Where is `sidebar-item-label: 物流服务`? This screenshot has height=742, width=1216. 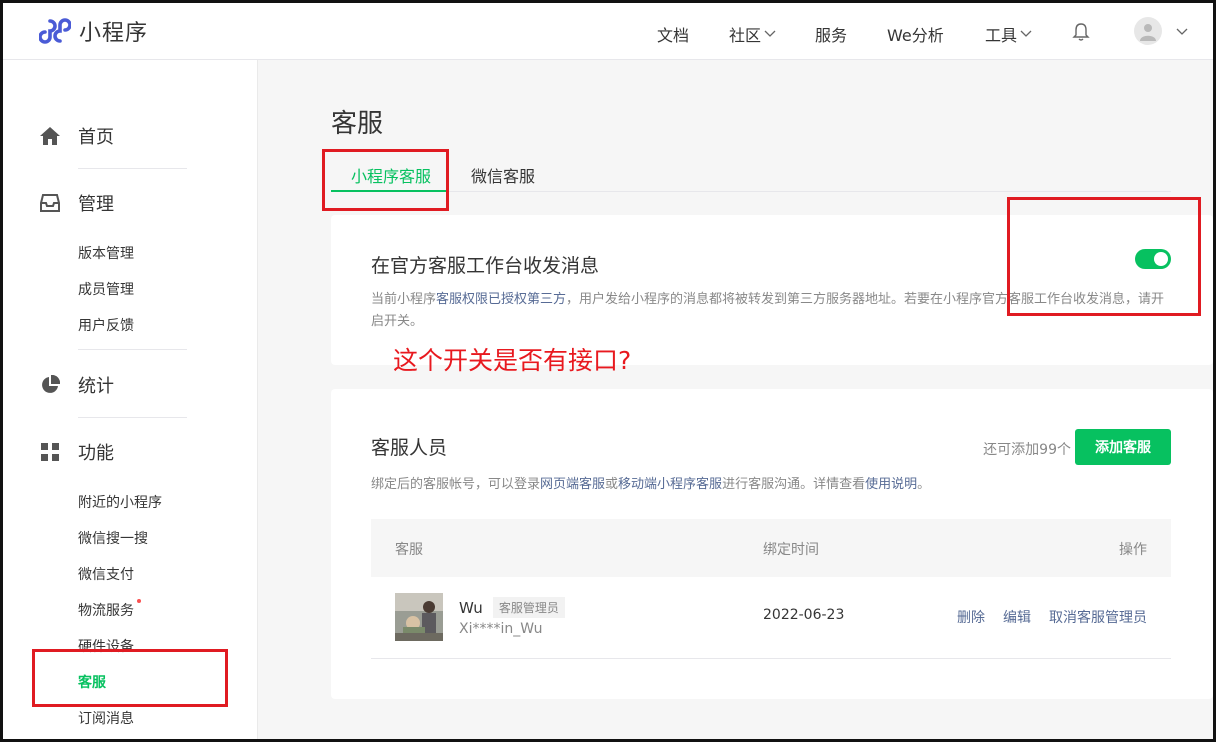 sidebar-item-label: 物流服务 is located at coordinates (106, 611).